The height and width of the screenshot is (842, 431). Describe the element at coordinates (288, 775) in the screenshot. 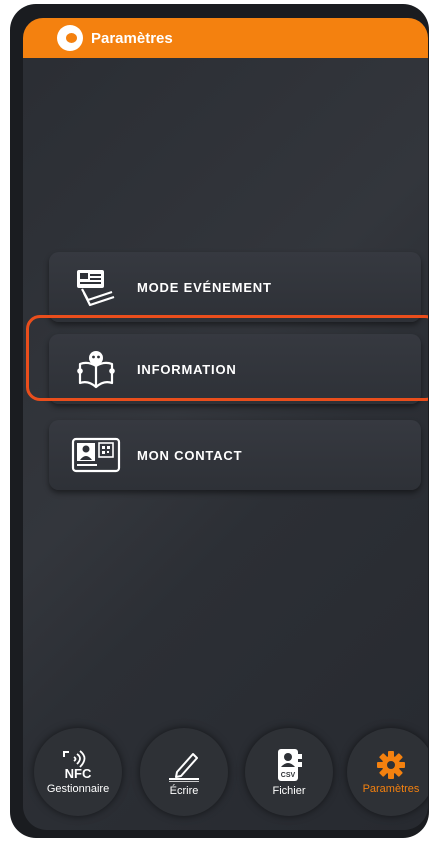

I see `csv-text: CSV` at that location.